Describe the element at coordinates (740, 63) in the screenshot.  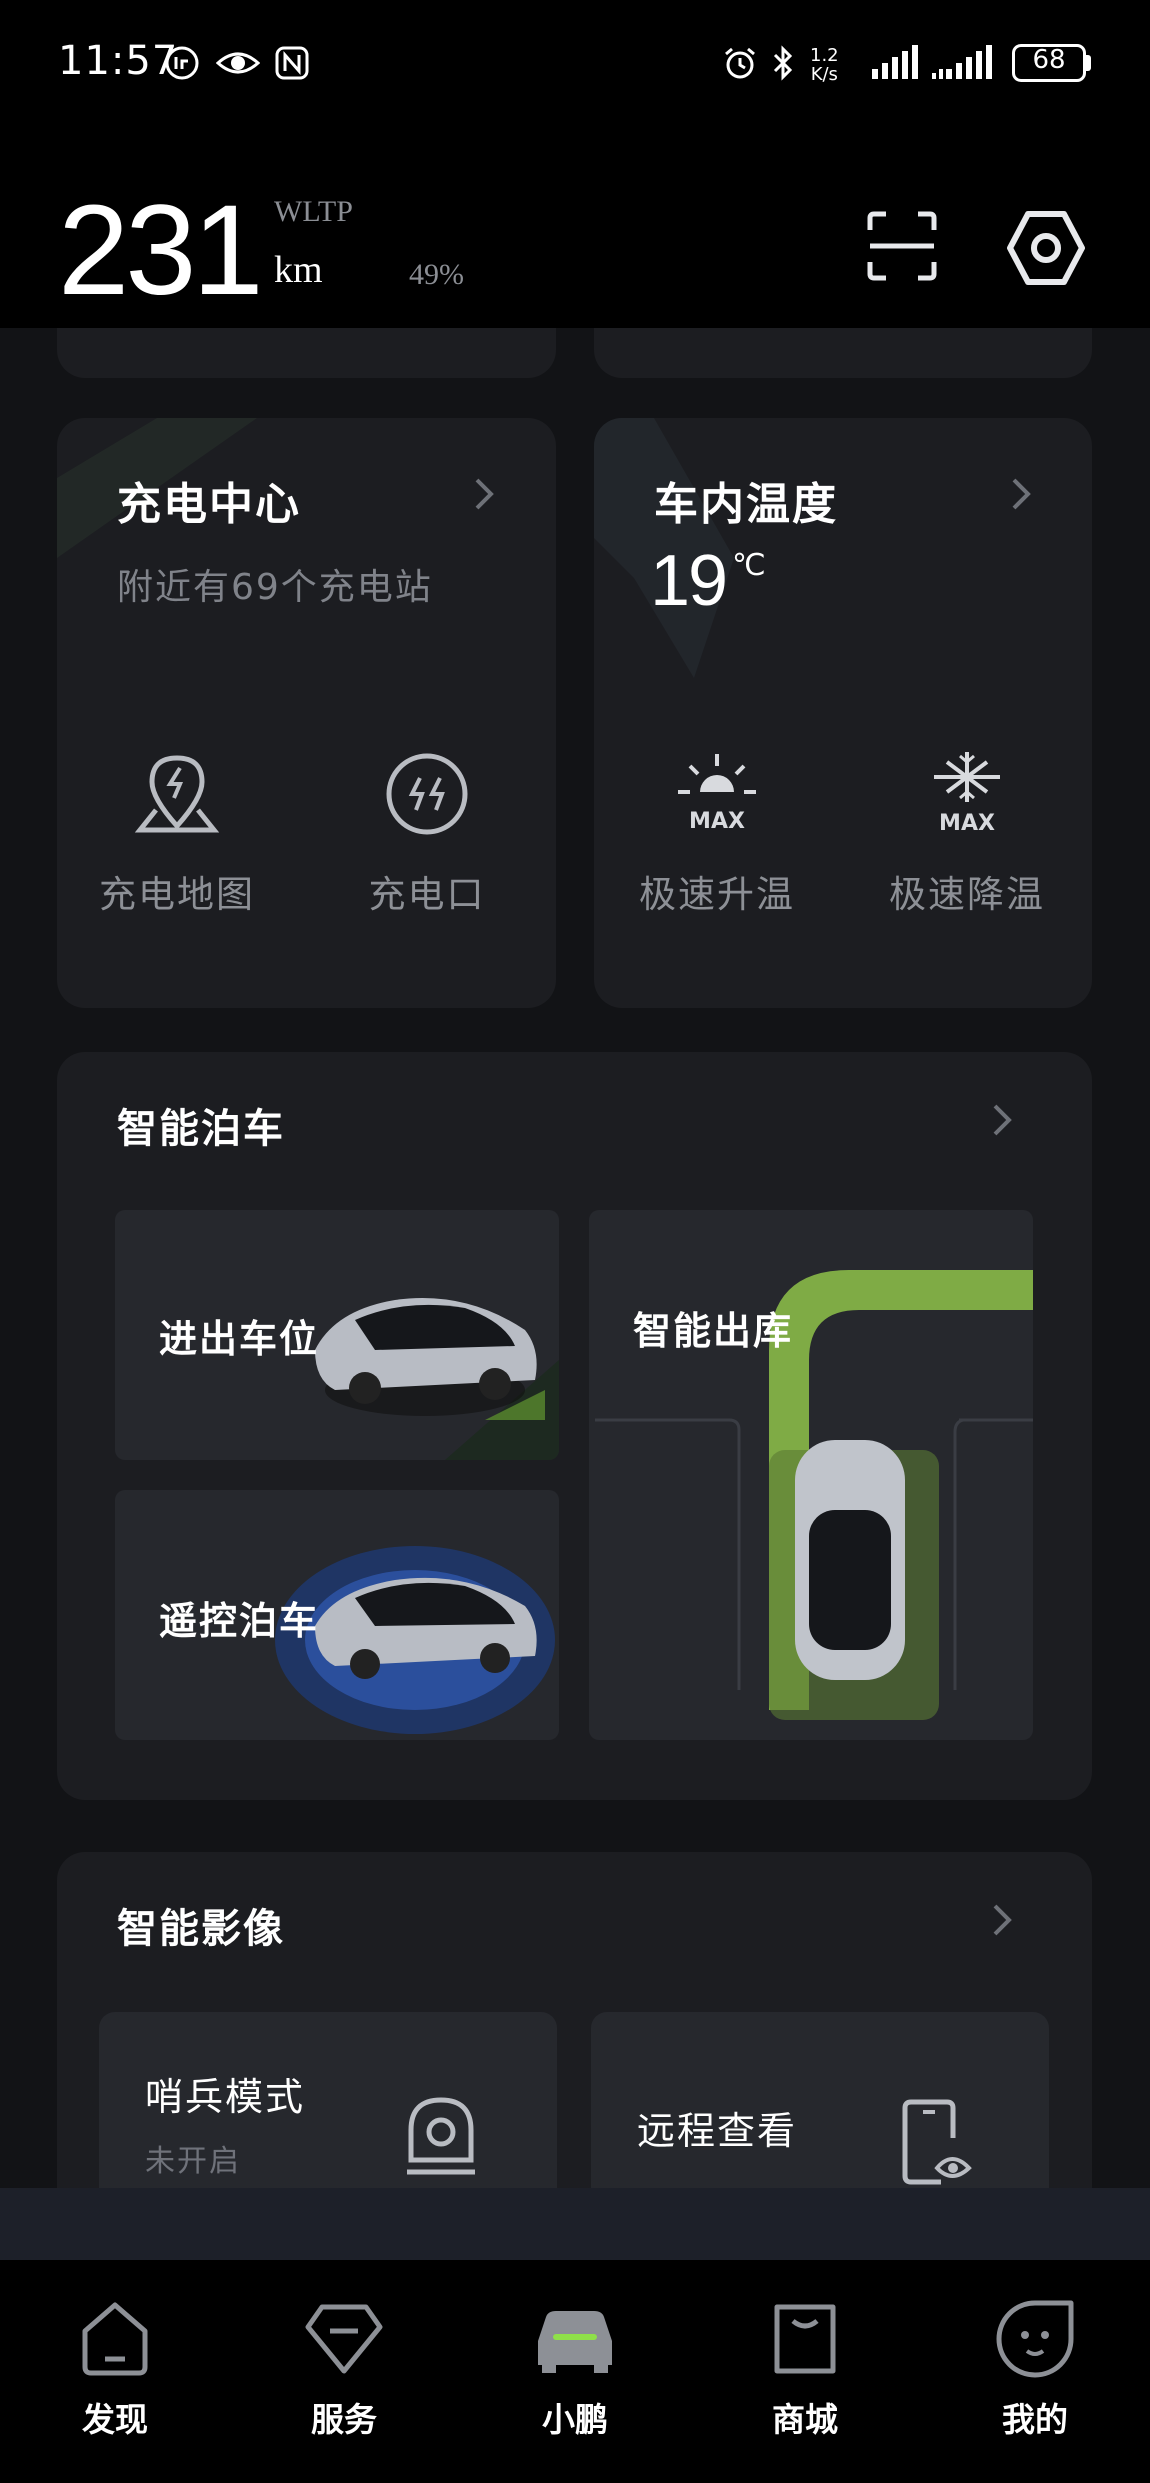
I see `alarm-icon` at that location.